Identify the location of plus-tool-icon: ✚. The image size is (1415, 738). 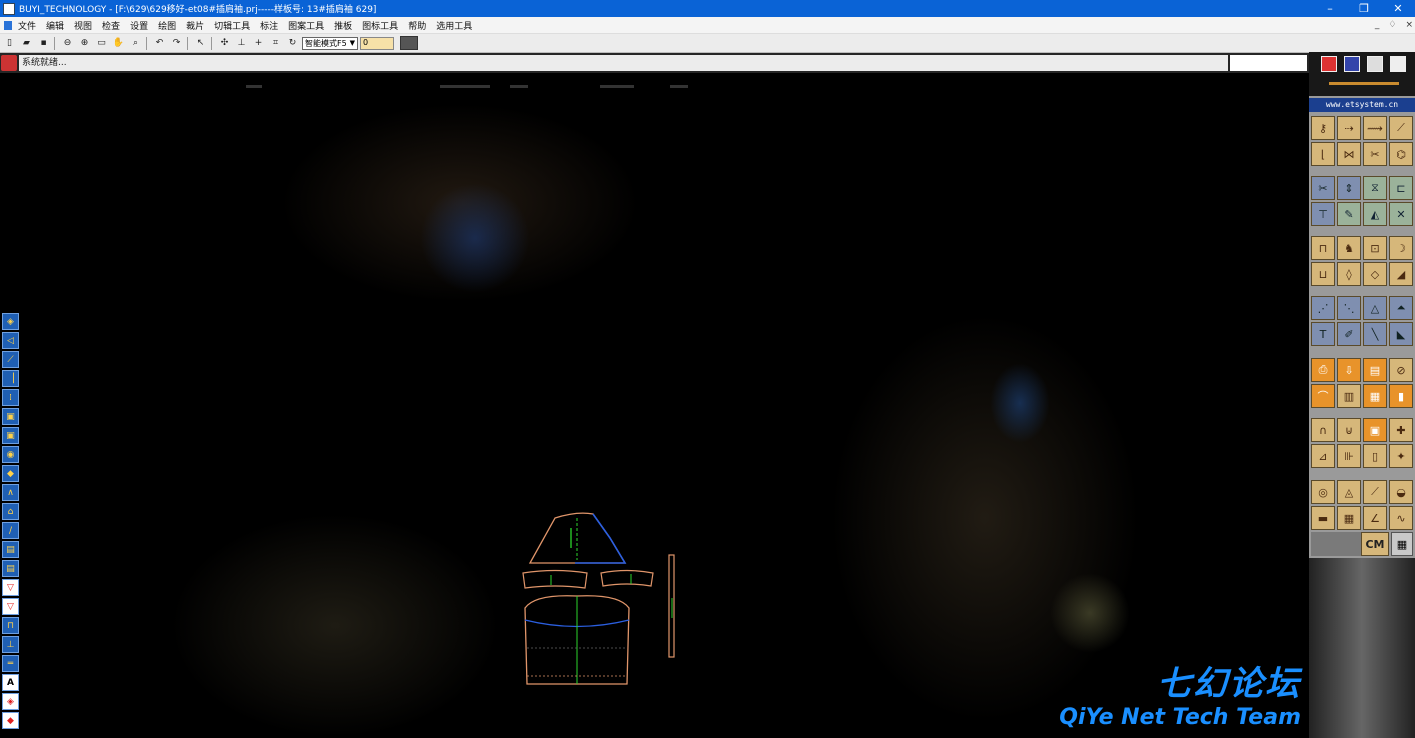
(1401, 430).